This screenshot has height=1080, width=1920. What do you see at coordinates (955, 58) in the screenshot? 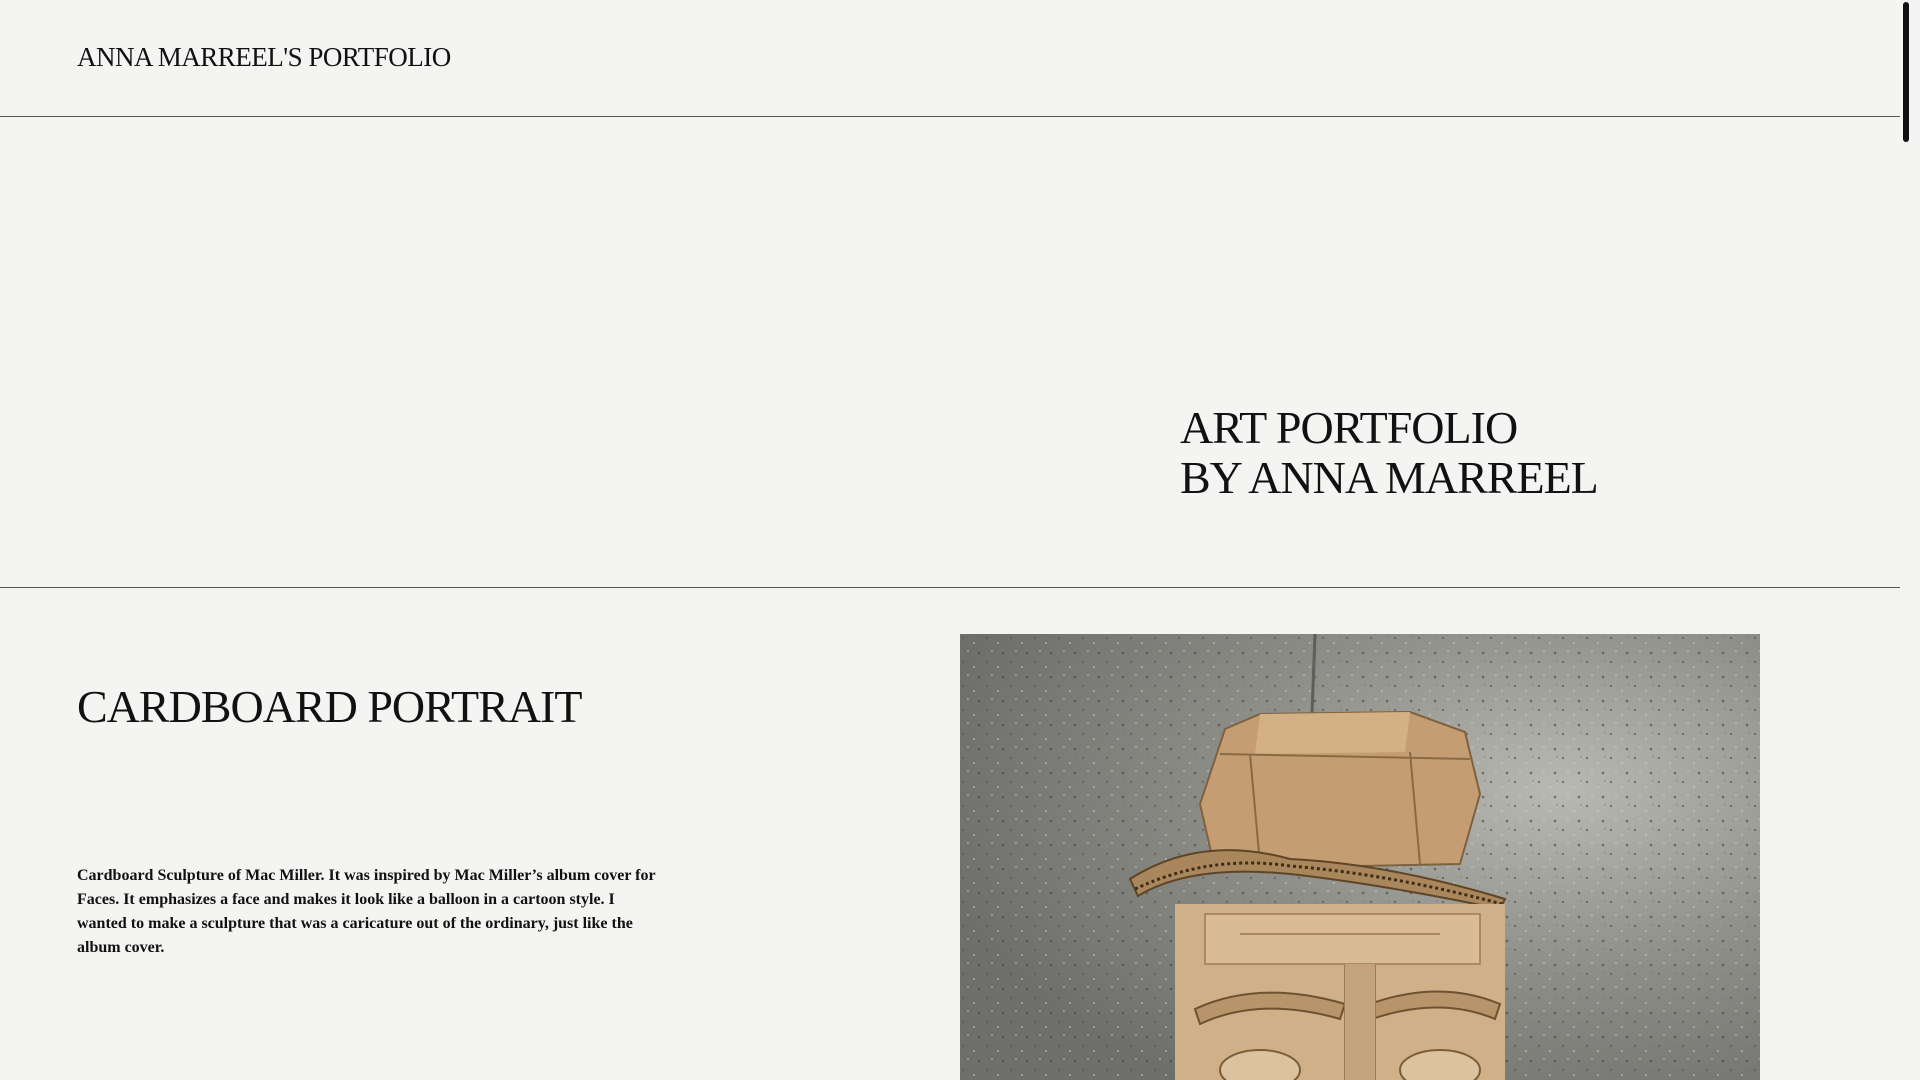
I see `site-header: ANNA MARREEL'S PORTFOLIO` at bounding box center [955, 58].